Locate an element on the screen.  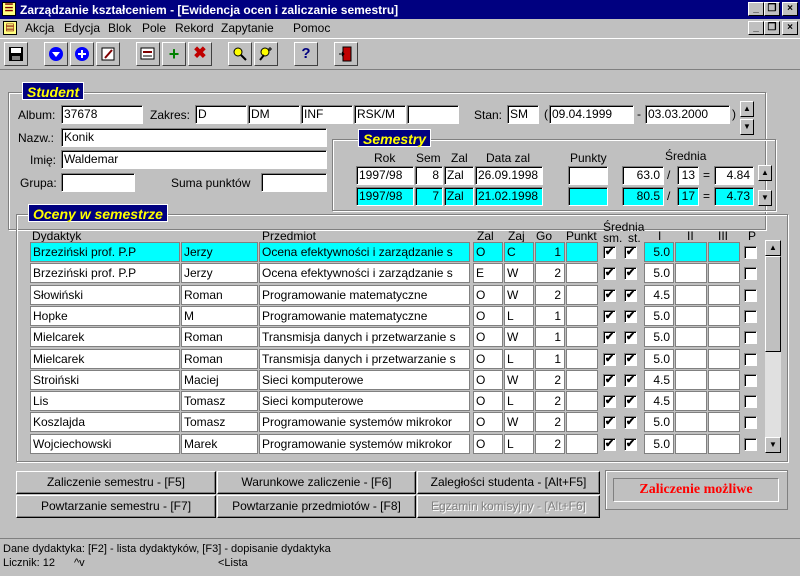
close-button: × is located at coordinates (790, 9).